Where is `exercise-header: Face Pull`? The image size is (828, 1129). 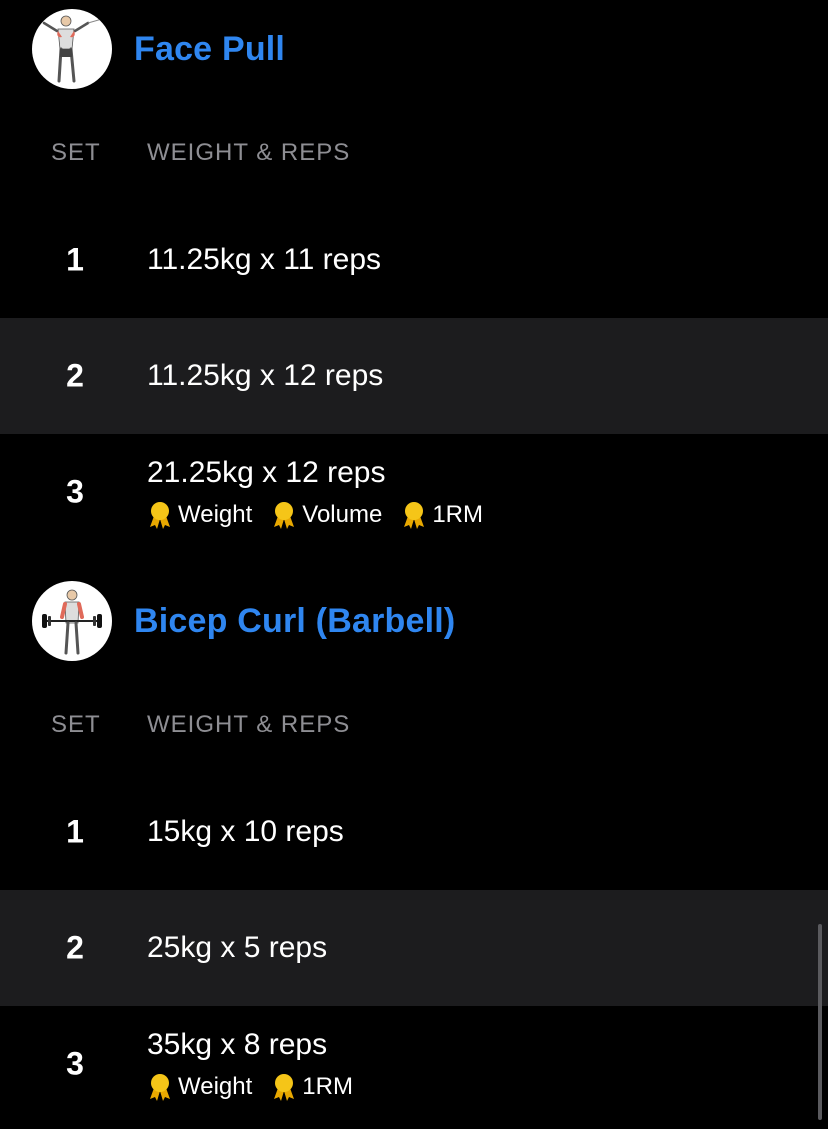
exercise-header: Face Pull is located at coordinates (158, 49).